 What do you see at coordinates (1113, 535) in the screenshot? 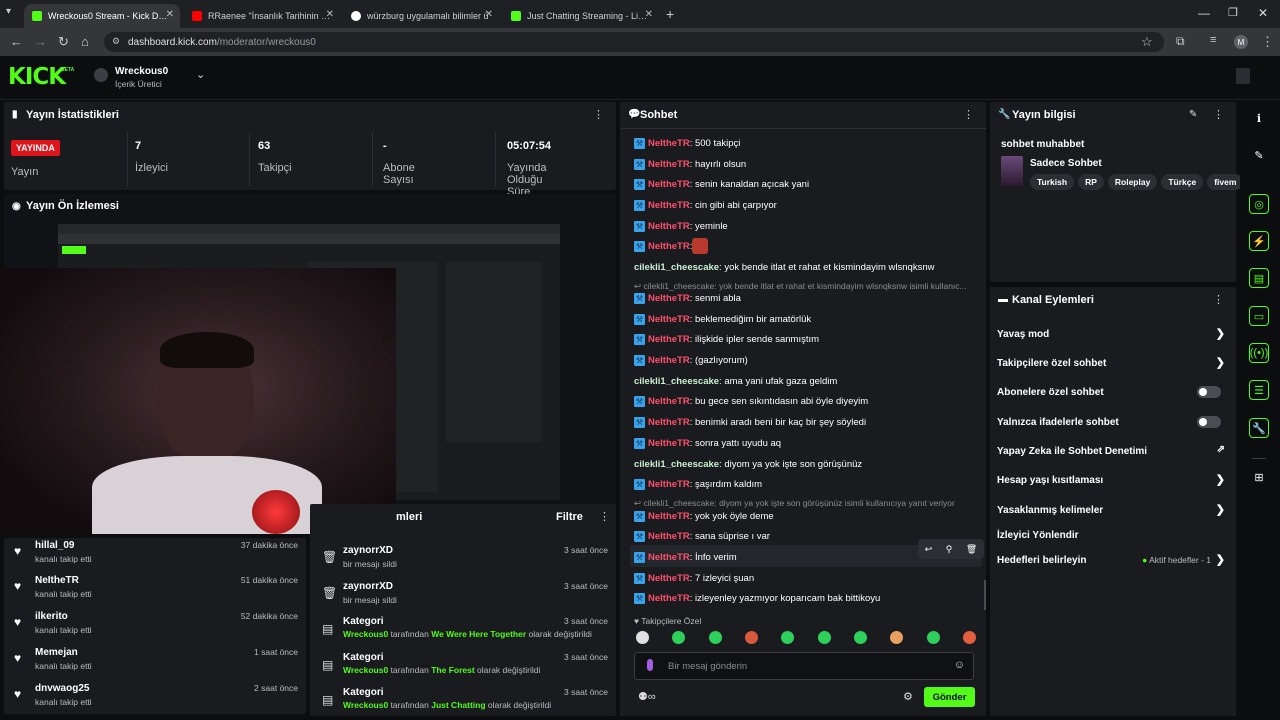
I see `raid-item: İzleyici Yönlendir` at bounding box center [1113, 535].